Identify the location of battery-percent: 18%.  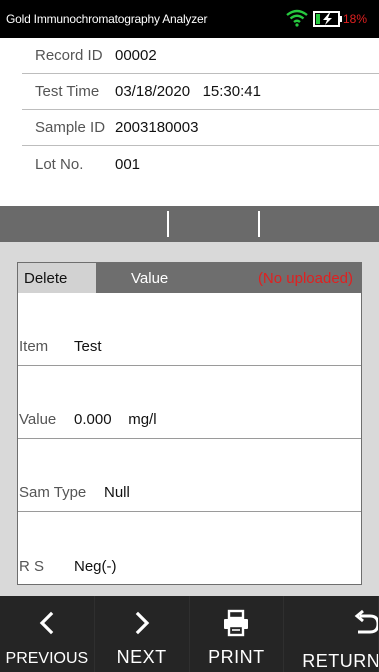
(355, 19).